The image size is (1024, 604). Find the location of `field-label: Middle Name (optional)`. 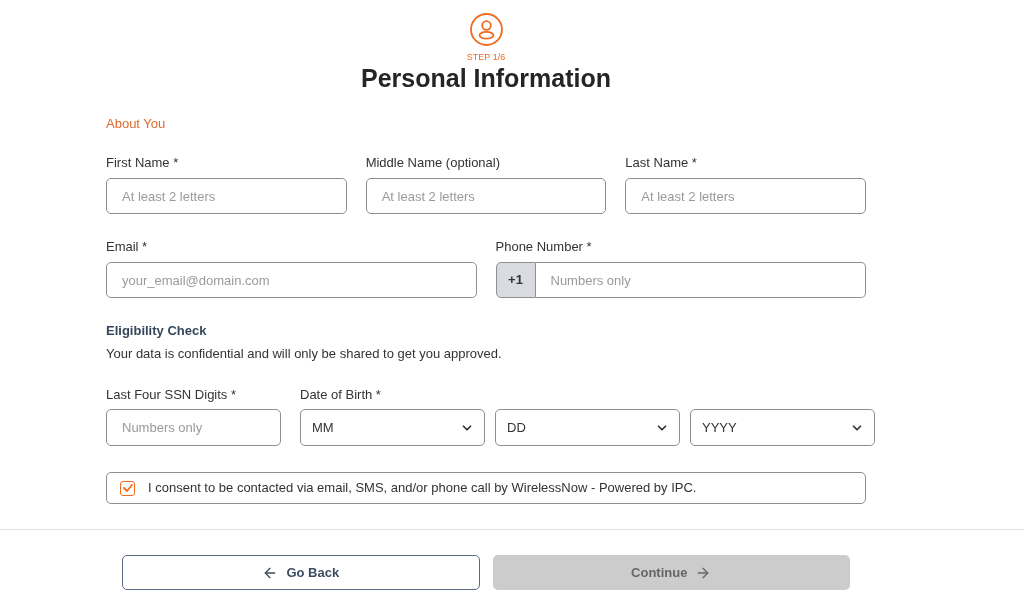

field-label: Middle Name (optional) is located at coordinates (433, 163).